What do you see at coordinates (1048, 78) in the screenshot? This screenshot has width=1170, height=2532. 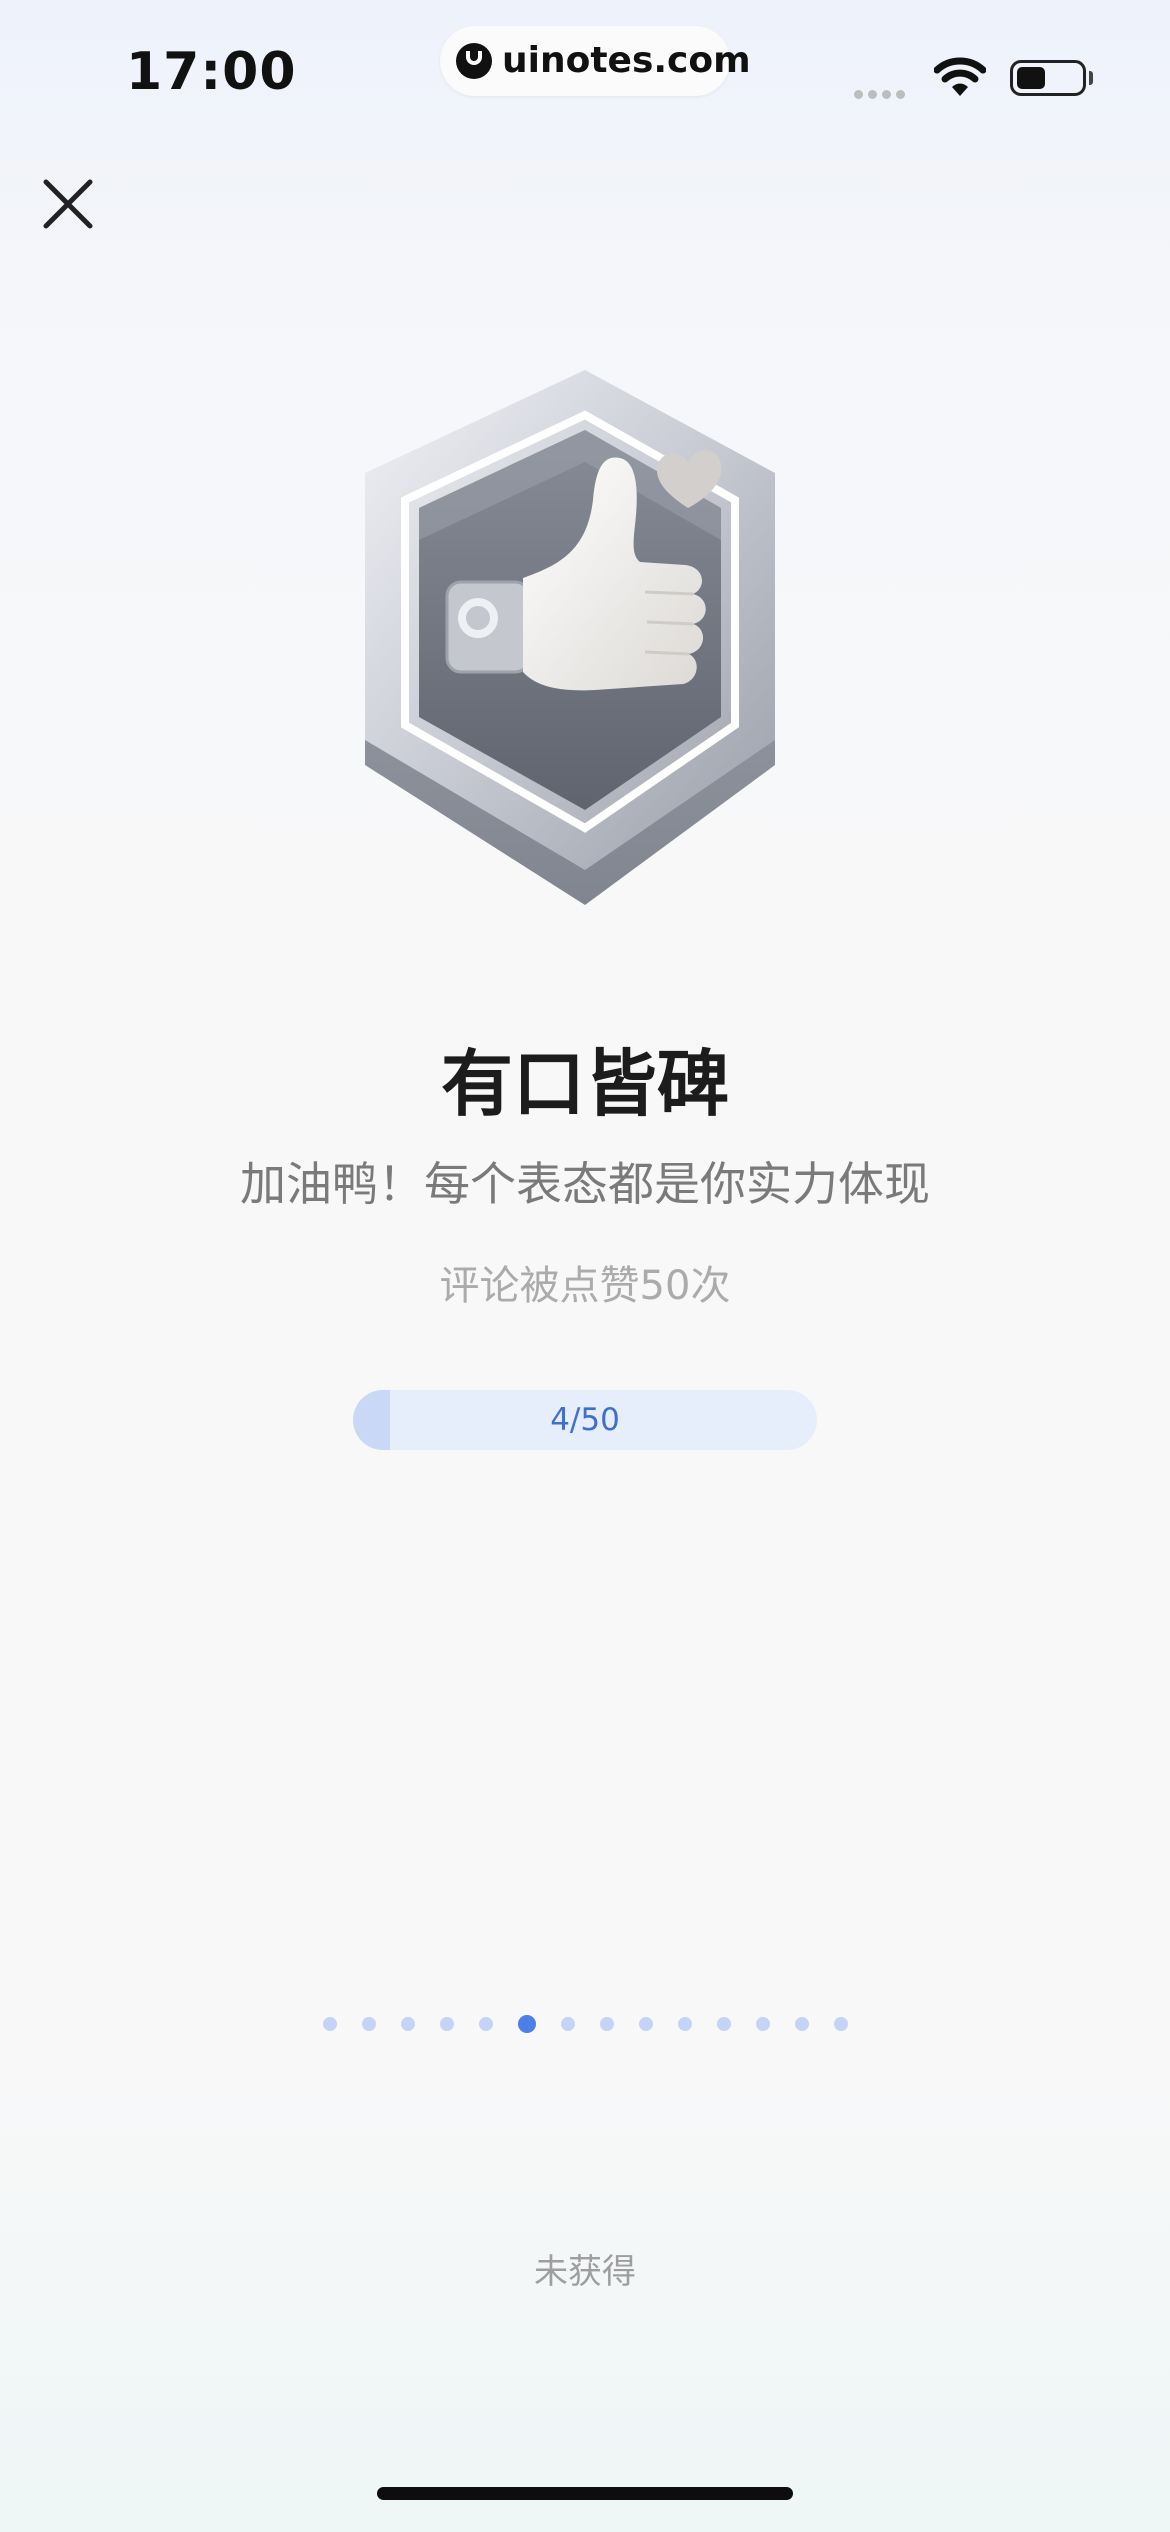 I see `battery-icon` at bounding box center [1048, 78].